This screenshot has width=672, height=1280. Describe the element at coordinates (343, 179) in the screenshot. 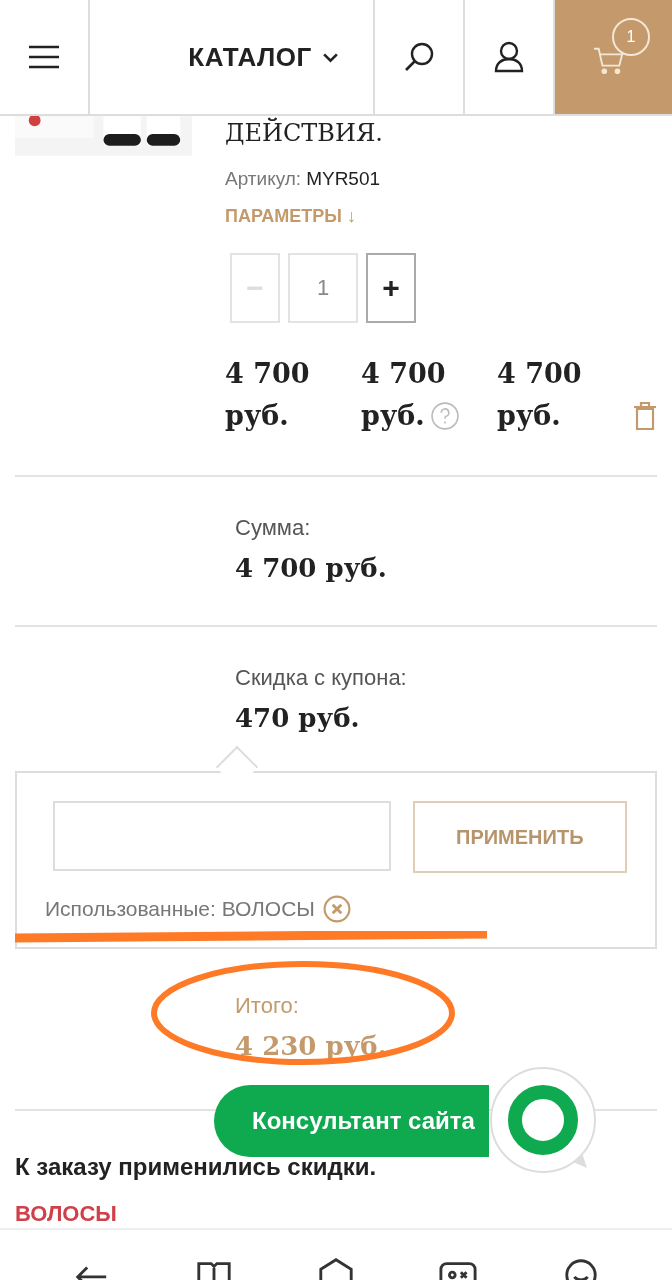

I see `article-number: MYR501` at that location.